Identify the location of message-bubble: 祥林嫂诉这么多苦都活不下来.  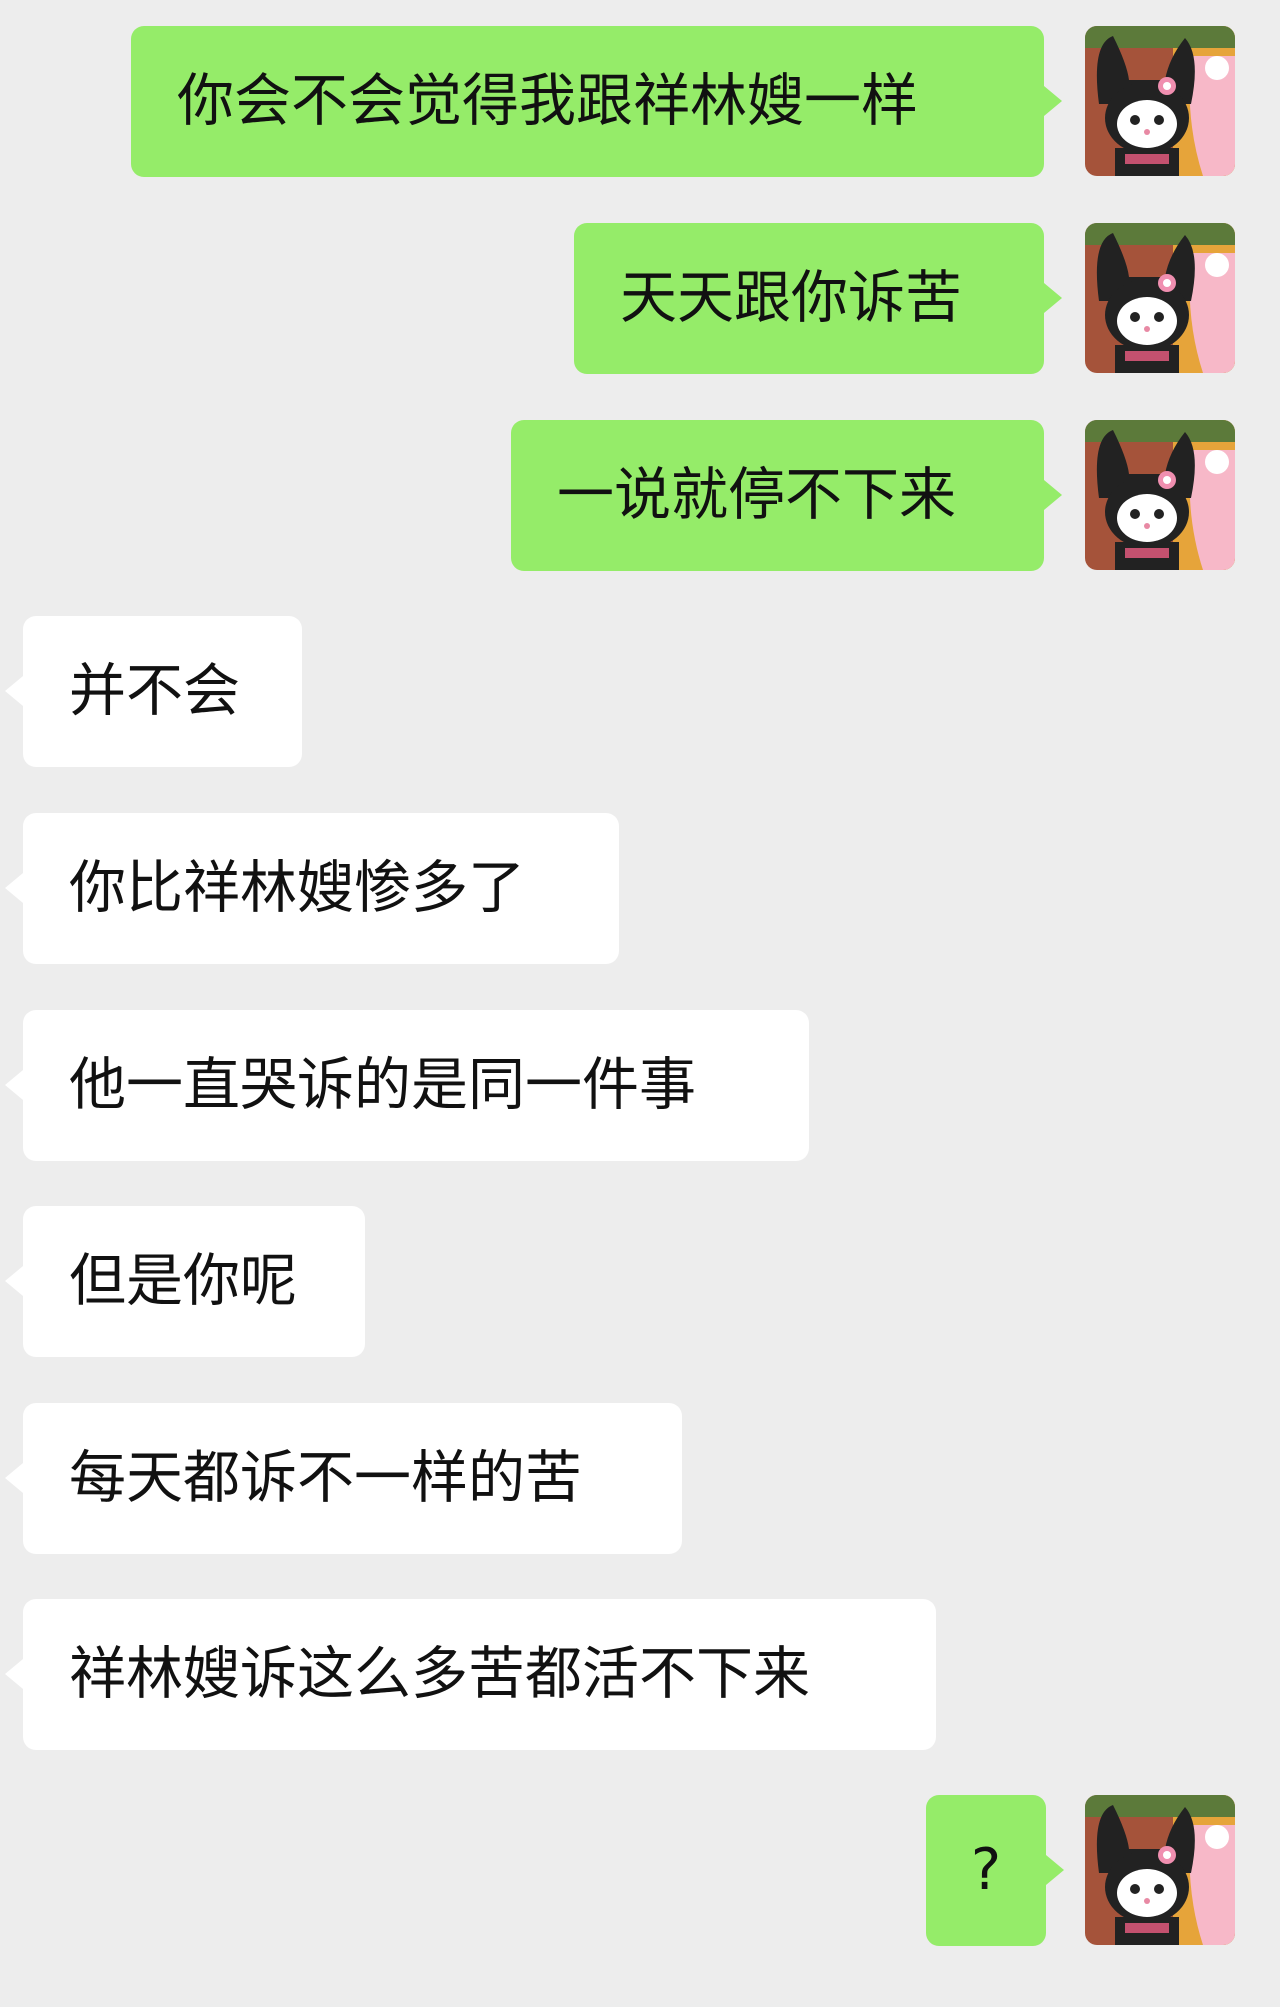
(479, 1674).